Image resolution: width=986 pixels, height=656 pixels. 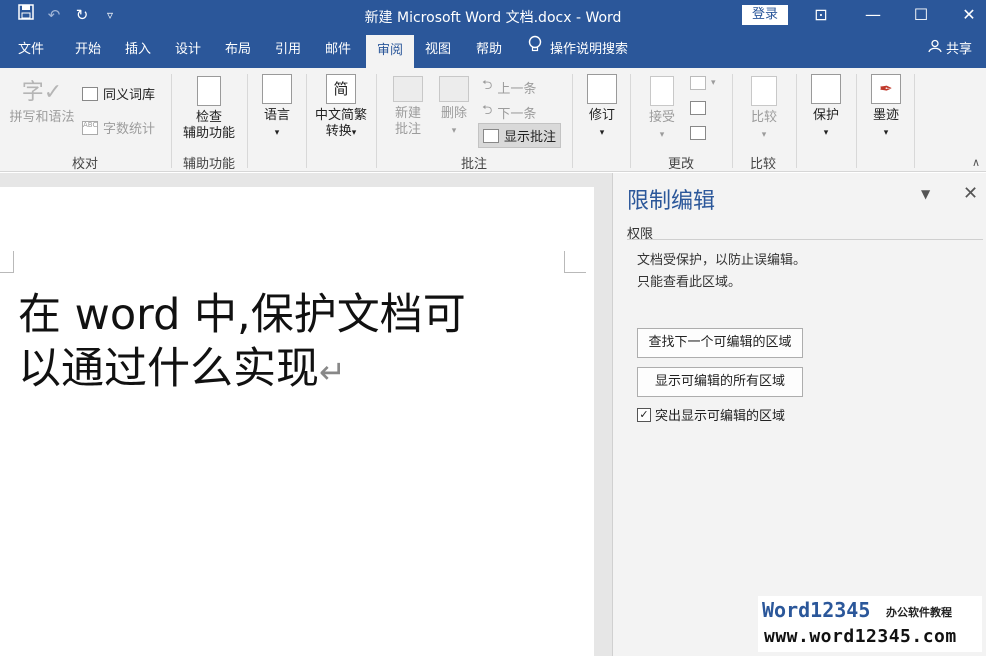 I want to click on pen-icon: ✒, so click(x=886, y=89).